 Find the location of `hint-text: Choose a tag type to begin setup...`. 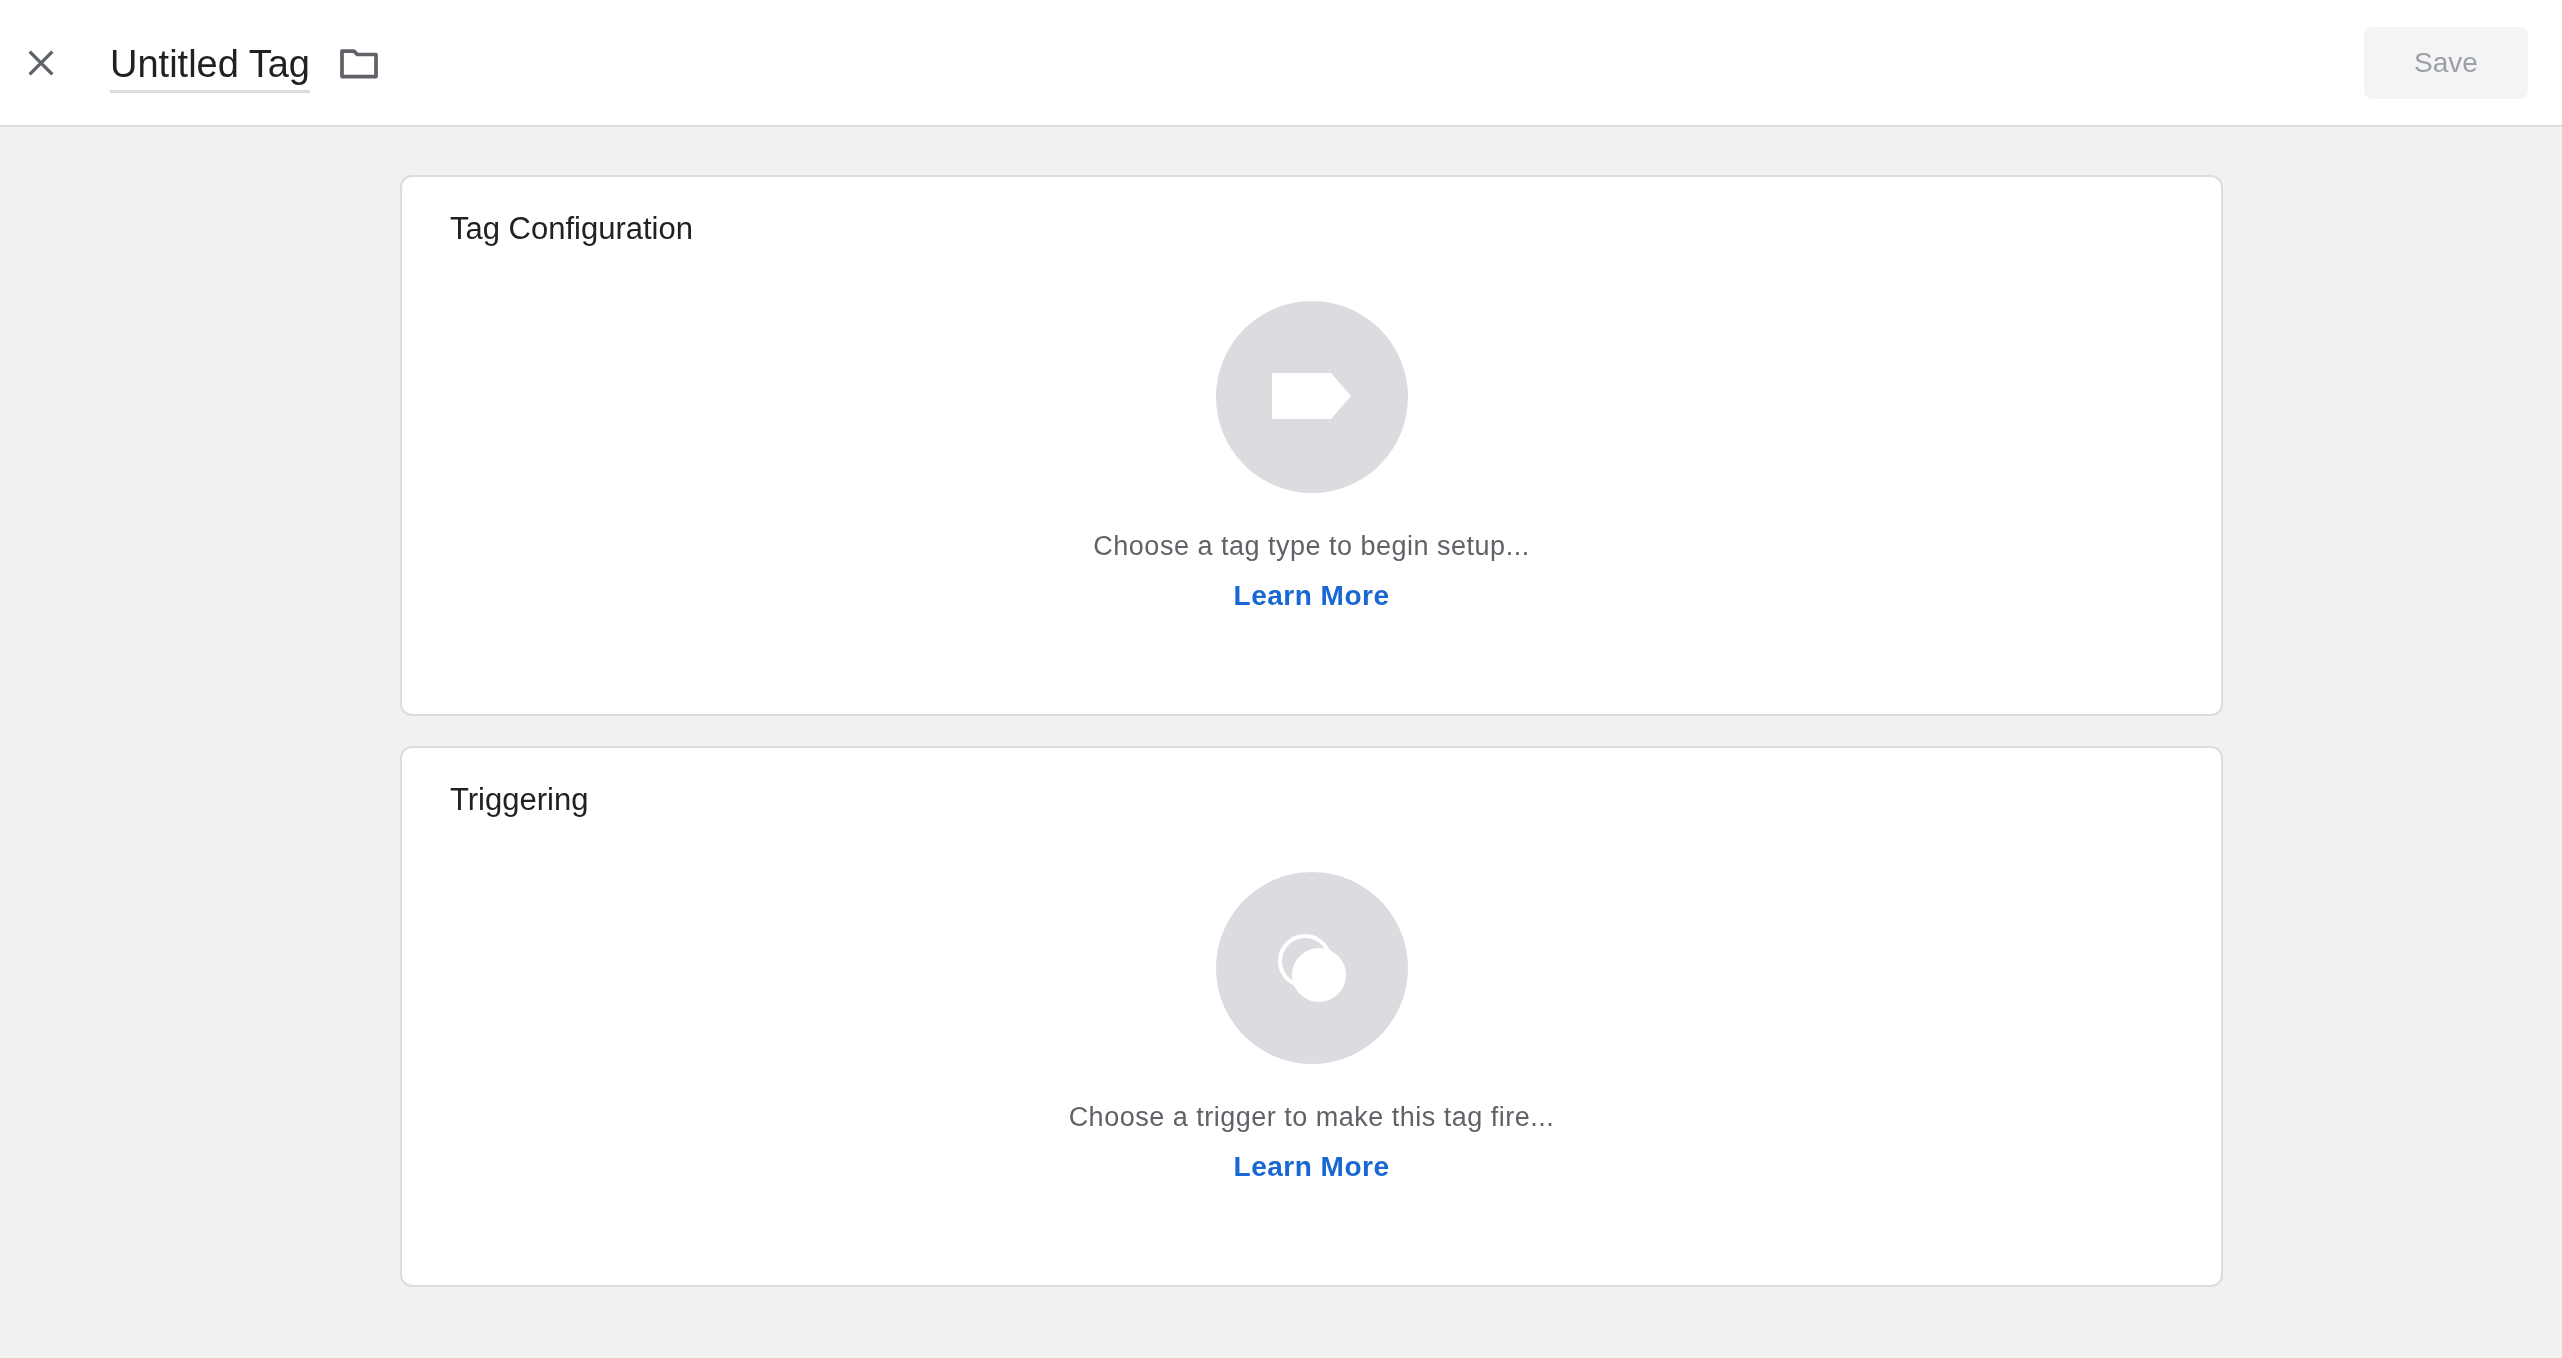

hint-text: Choose a tag type to begin setup... is located at coordinates (1311, 546).